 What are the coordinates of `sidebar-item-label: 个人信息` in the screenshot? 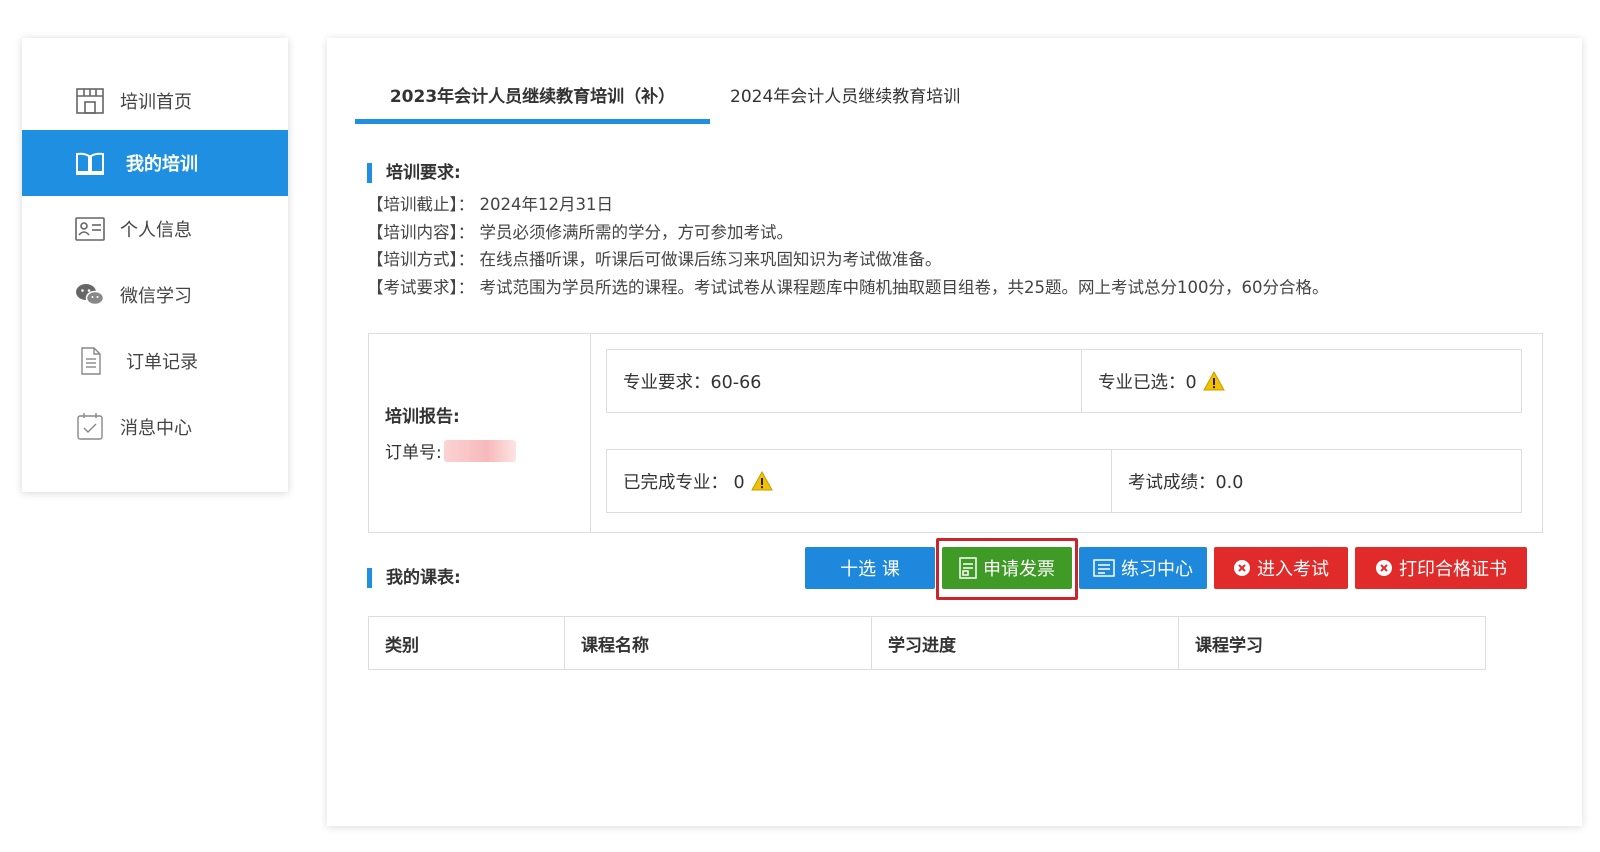 It's located at (156, 230).